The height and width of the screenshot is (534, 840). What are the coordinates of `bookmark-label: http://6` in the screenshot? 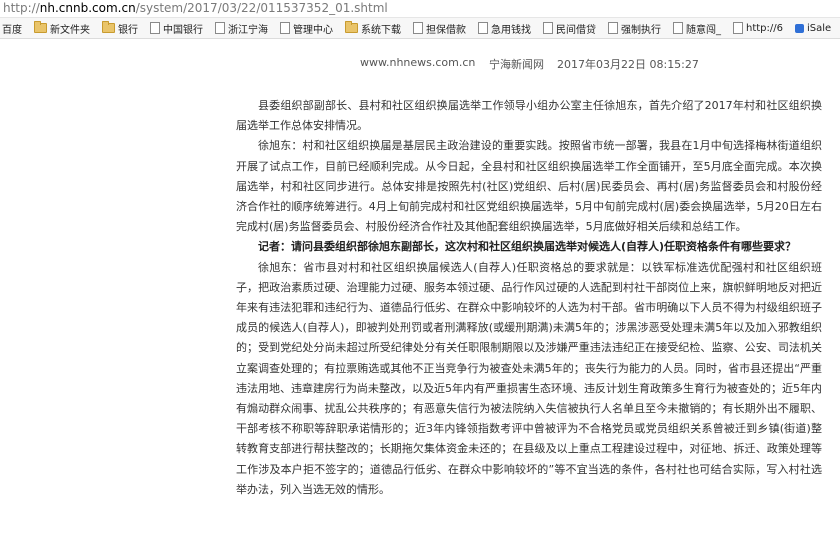 It's located at (764, 28).